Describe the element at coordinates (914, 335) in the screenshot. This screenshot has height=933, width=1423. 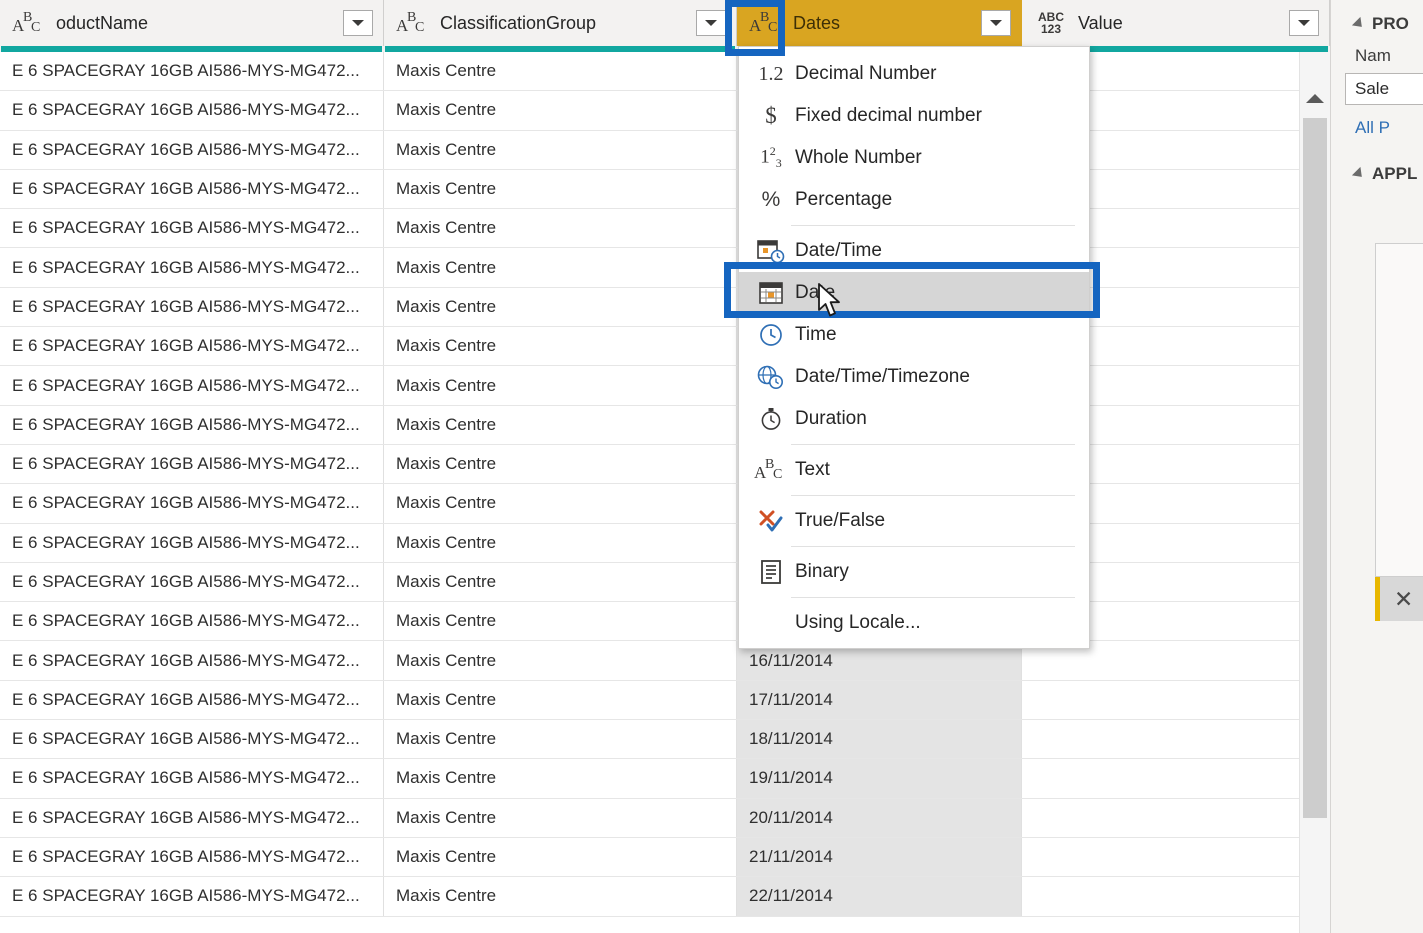
I see `menu-item-time: Time` at that location.